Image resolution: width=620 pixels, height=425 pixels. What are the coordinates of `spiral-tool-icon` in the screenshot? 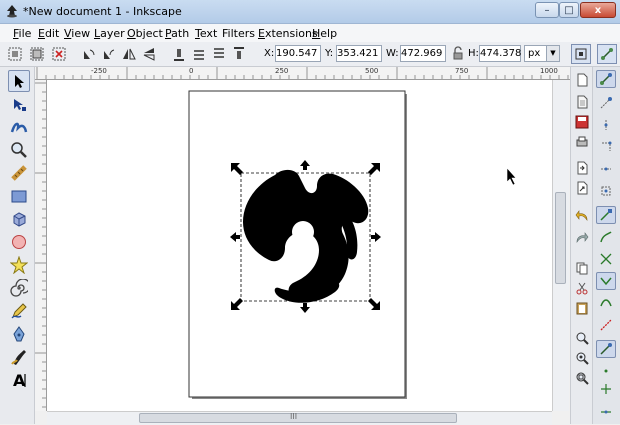 It's located at (19, 288).